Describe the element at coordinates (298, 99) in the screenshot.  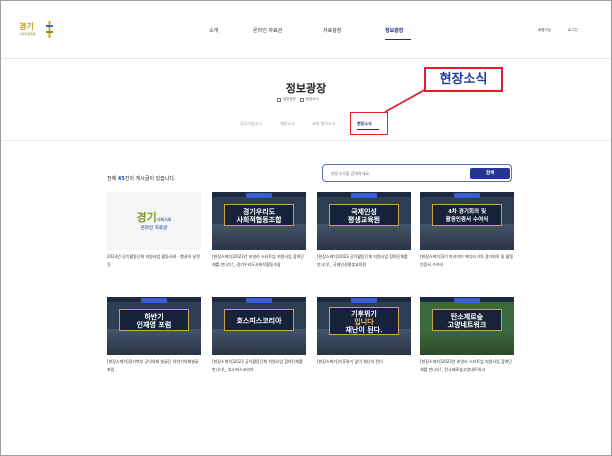
I see `breadcrumb: 정보광장 현장소식` at that location.